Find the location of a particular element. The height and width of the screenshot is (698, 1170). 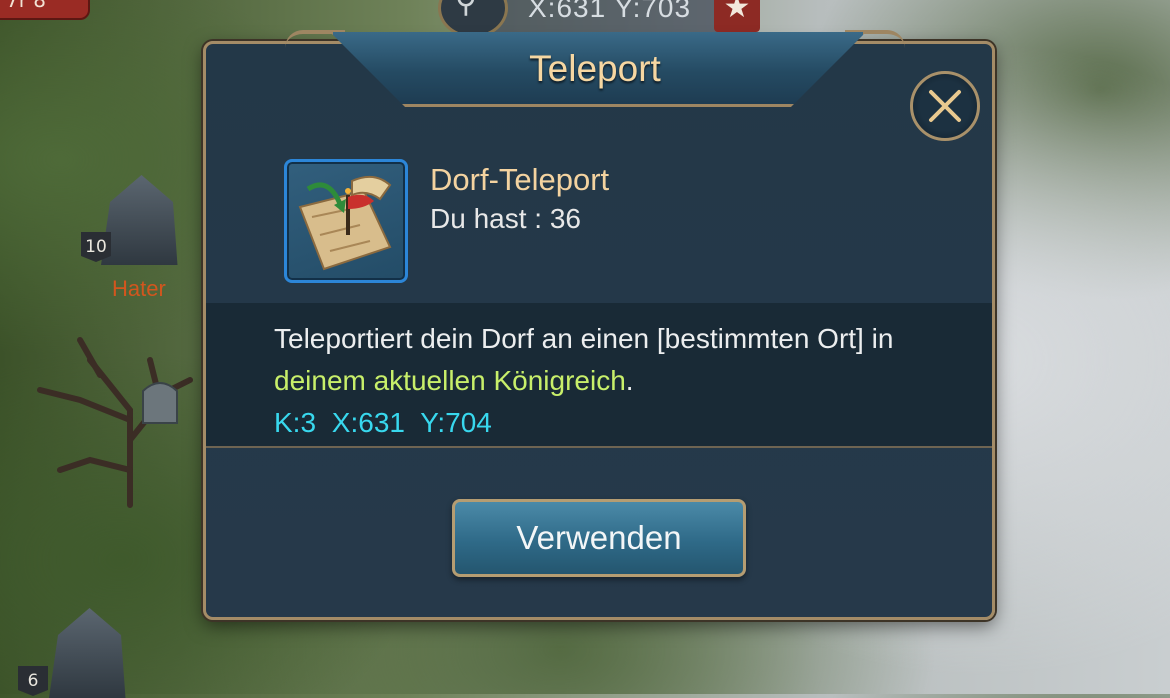

item-icon-frame is located at coordinates (346, 221).